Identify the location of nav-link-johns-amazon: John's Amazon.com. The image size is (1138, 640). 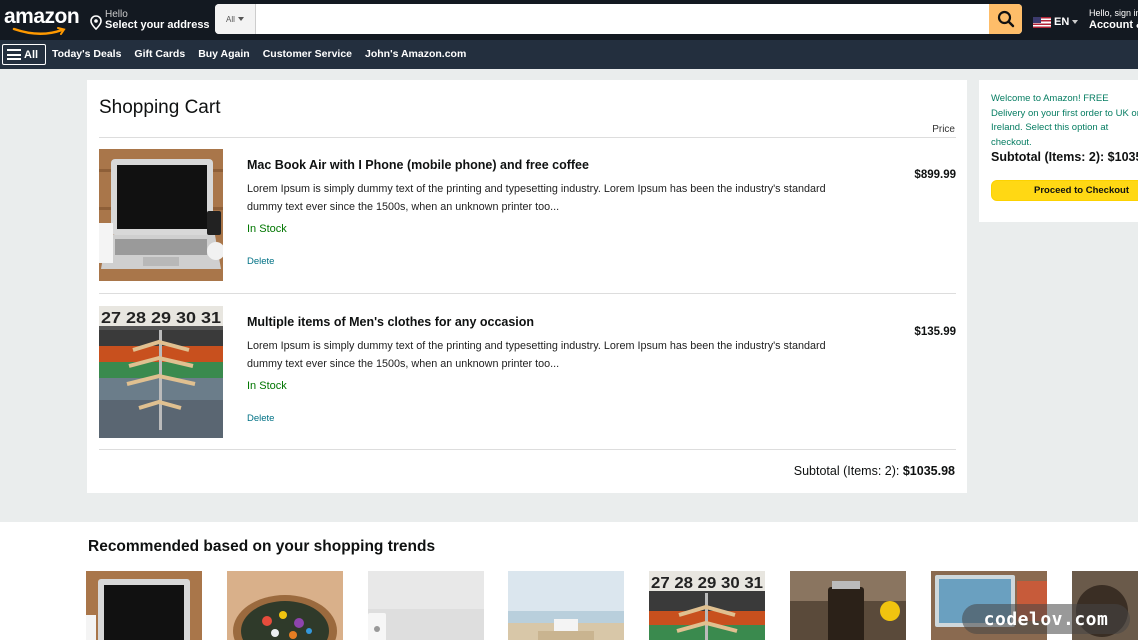
(415, 54).